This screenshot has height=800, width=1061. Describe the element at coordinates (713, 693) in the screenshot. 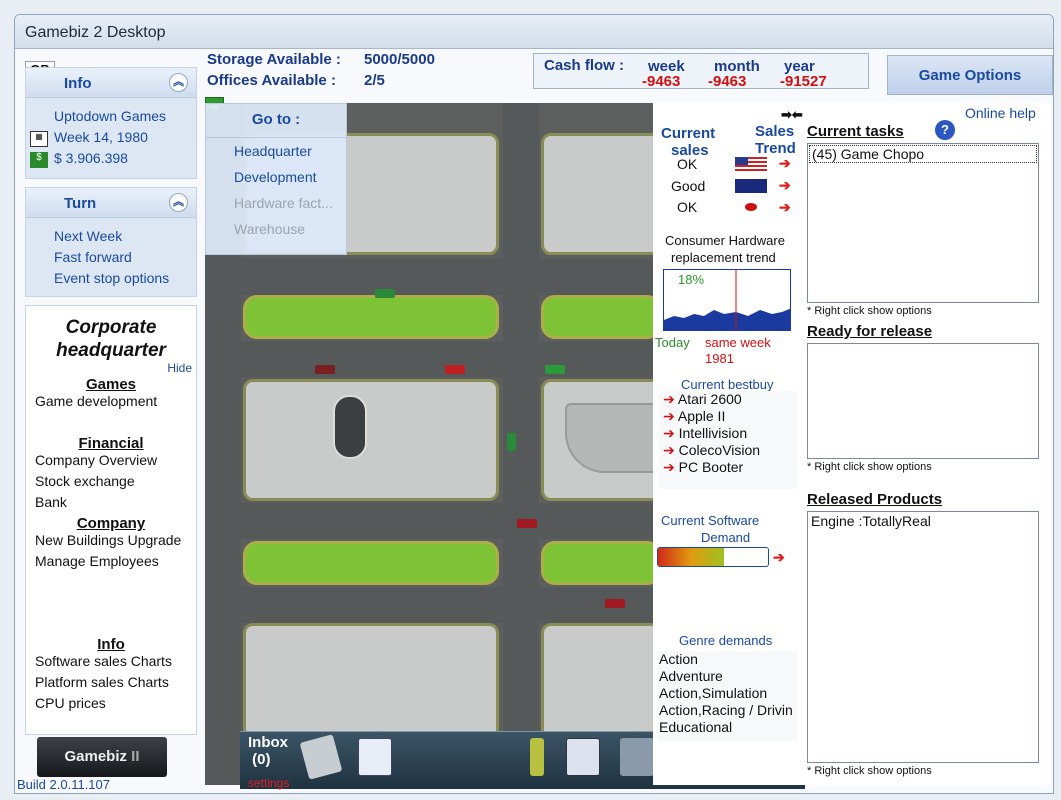

I see `genre-item: Action,Simulation` at that location.